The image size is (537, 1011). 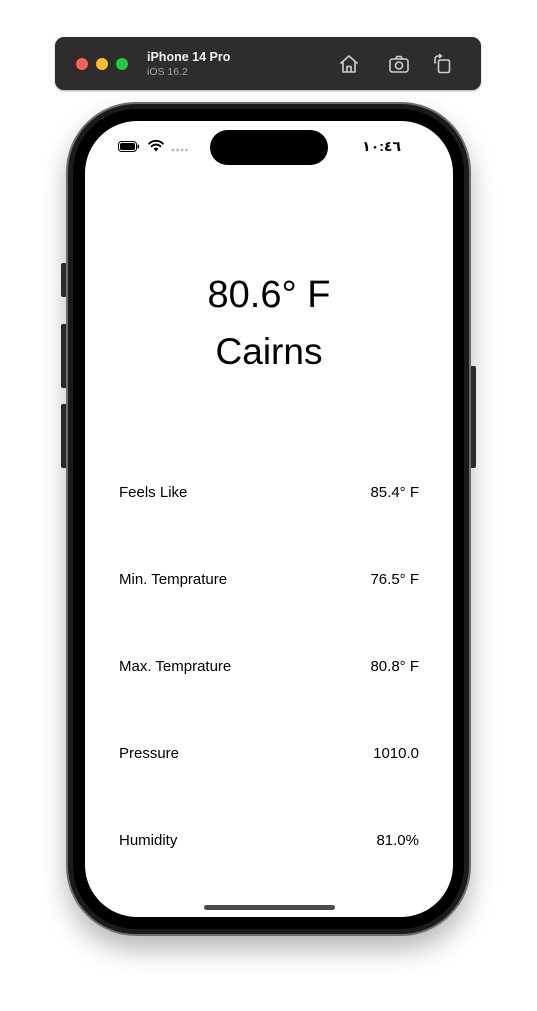 What do you see at coordinates (269, 295) in the screenshot?
I see `current-temperature: 80.6° F` at bounding box center [269, 295].